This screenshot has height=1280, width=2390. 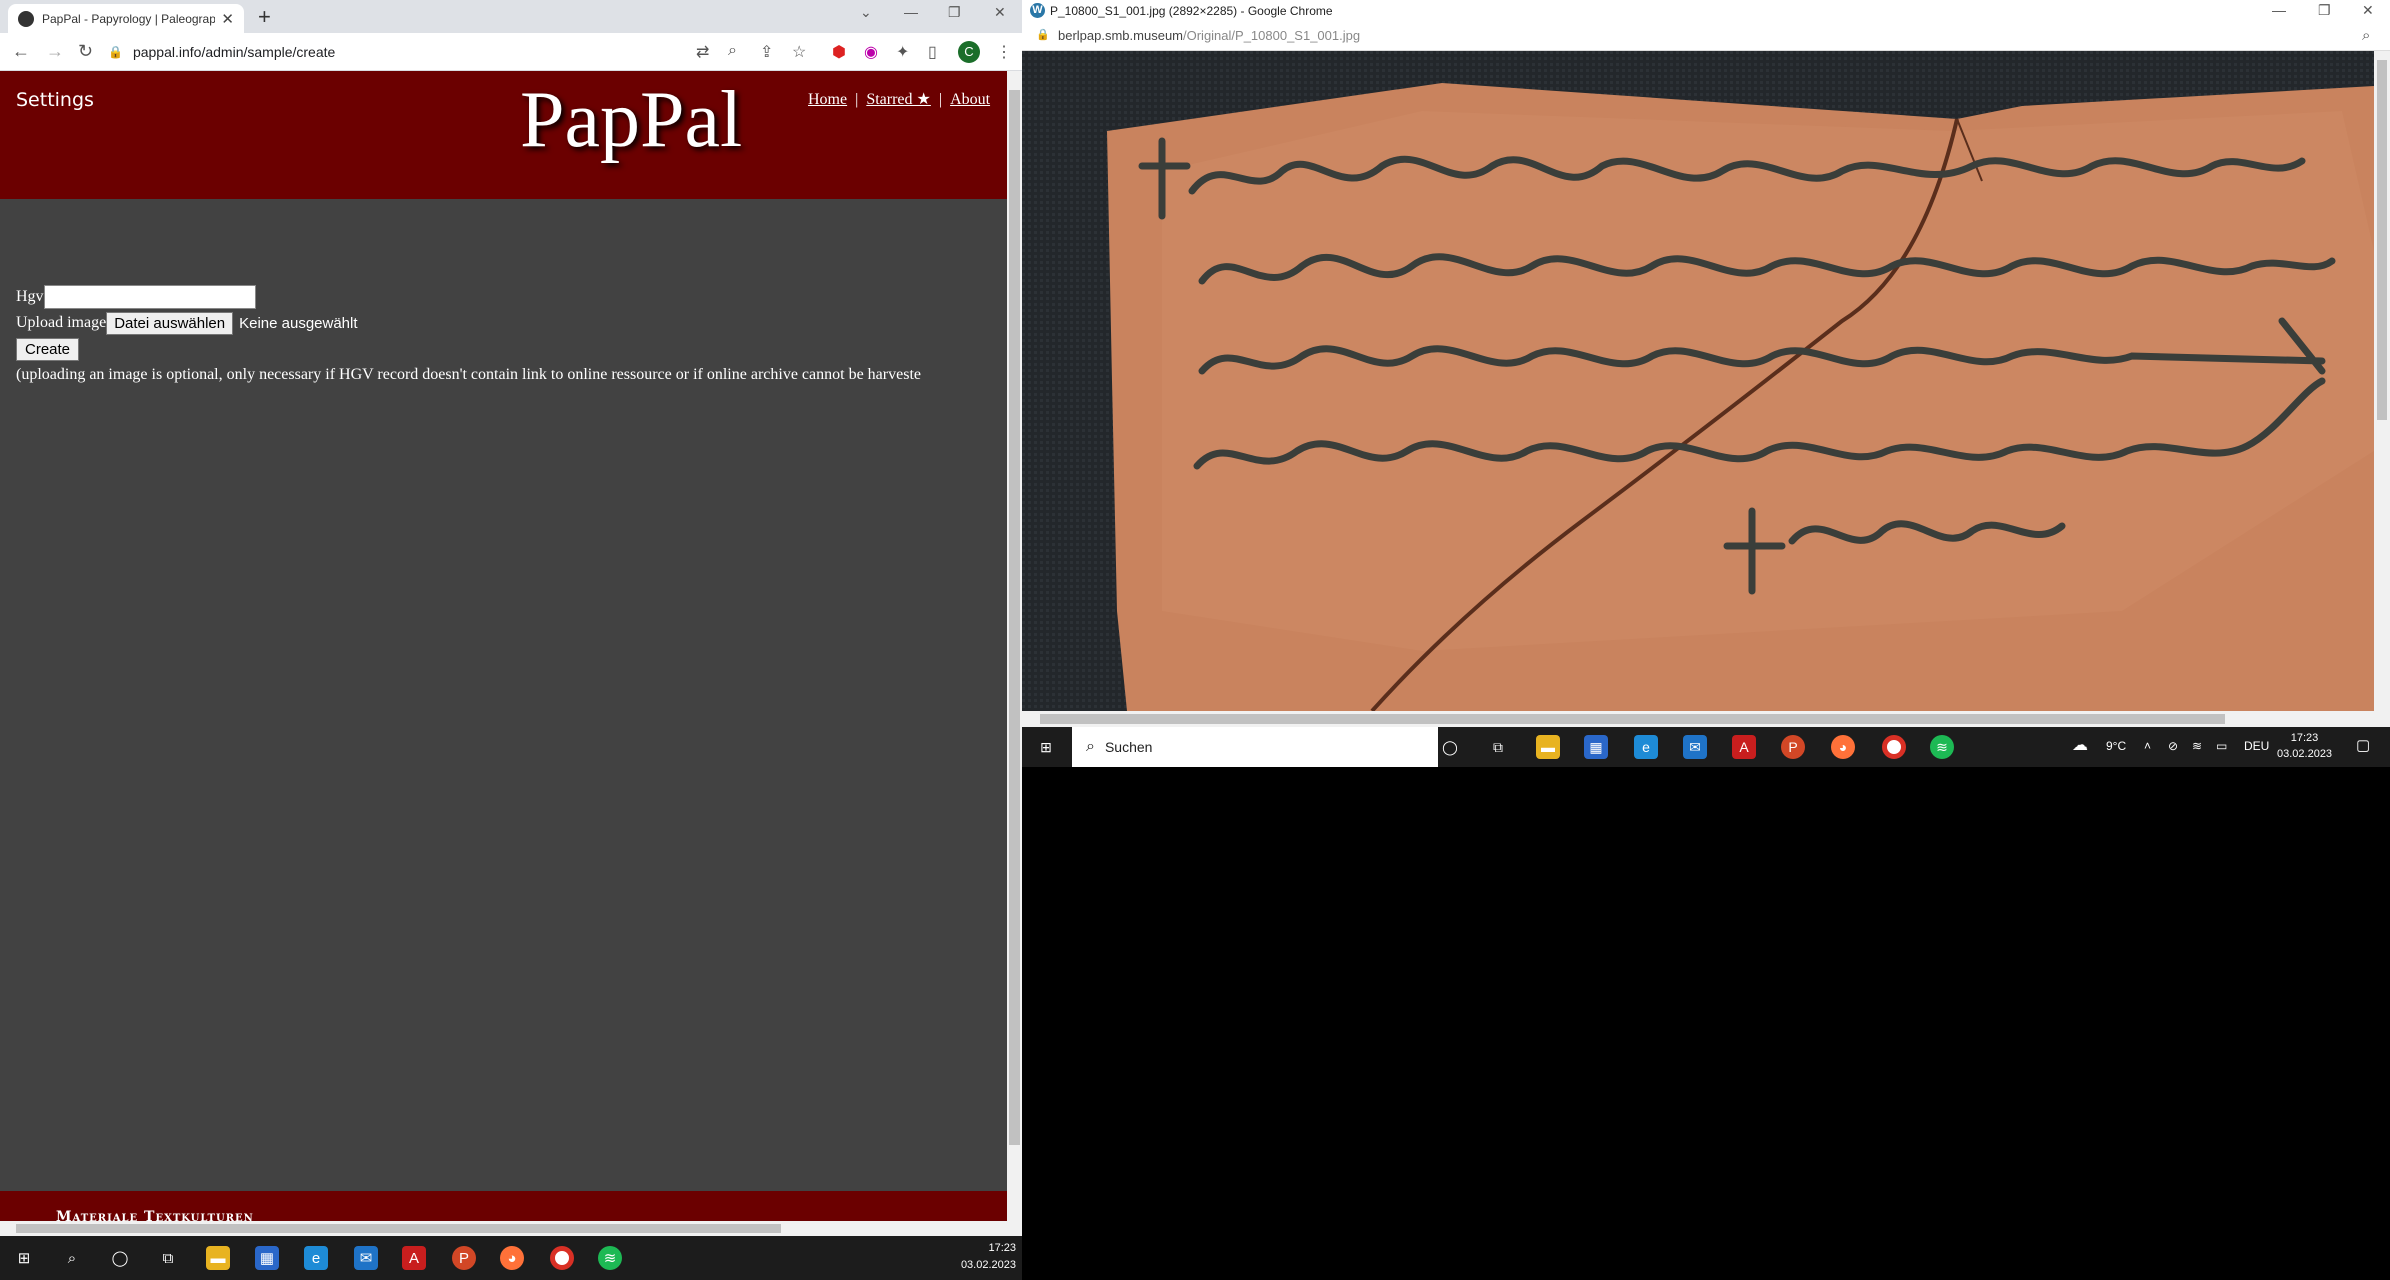 What do you see at coordinates (1632, 719) in the screenshot?
I see `right-horizontal-scroll-thumb` at bounding box center [1632, 719].